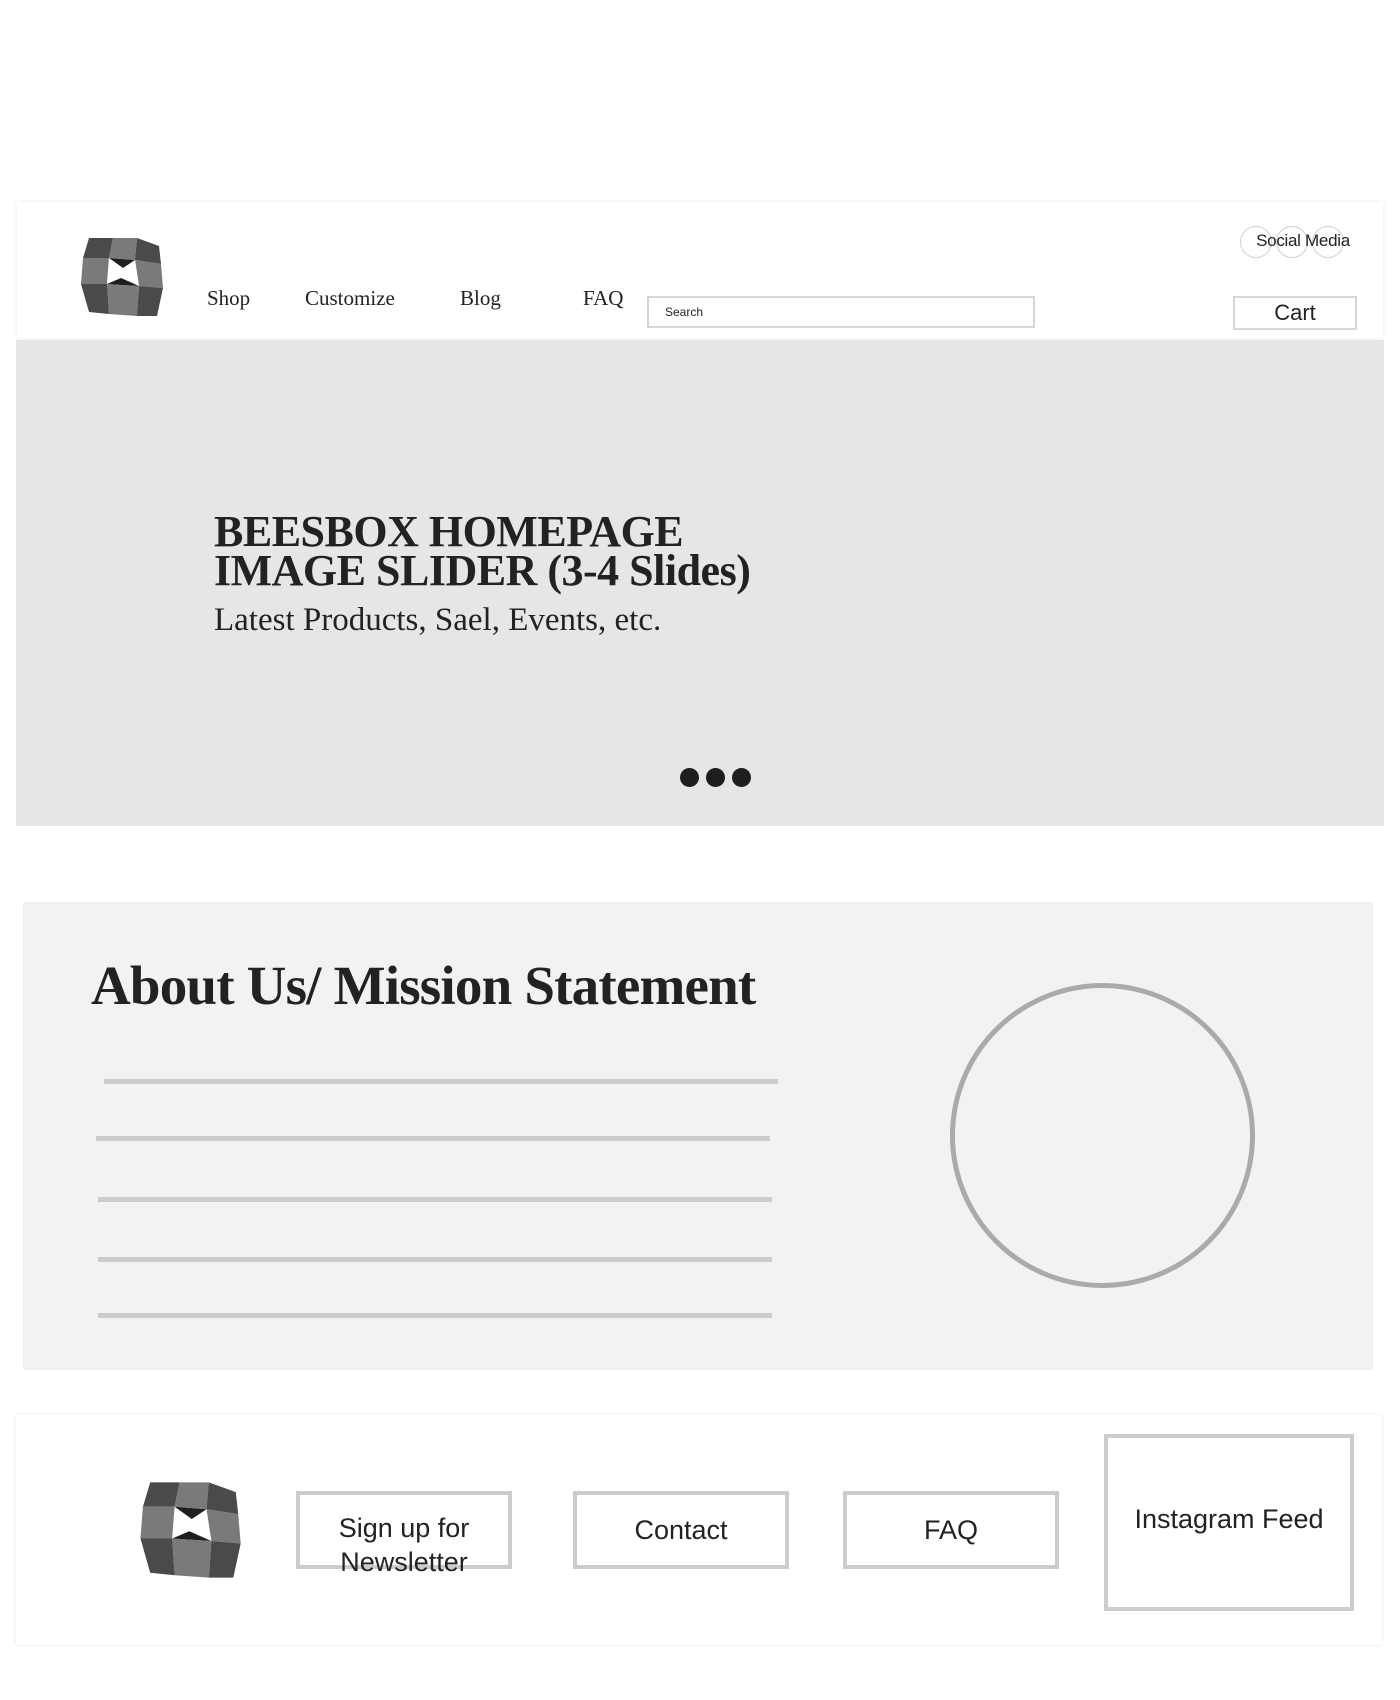 The height and width of the screenshot is (1700, 1400). What do you see at coordinates (228, 298) in the screenshot?
I see `nav-shop: Shop` at bounding box center [228, 298].